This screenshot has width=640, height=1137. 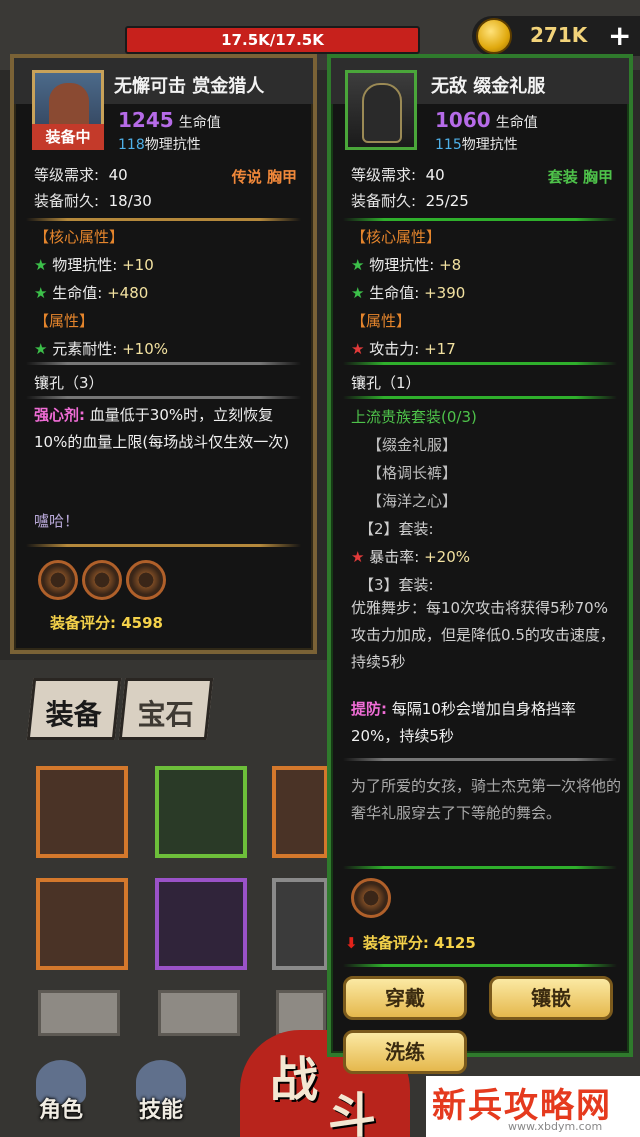 I want to click on durability: 装备耐久: 25/25, so click(x=410, y=201).